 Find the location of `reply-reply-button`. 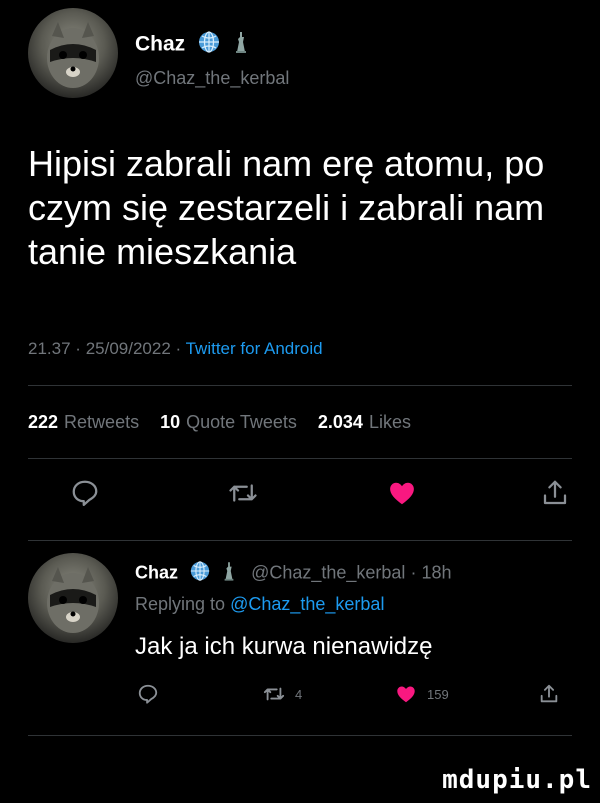

reply-reply-button is located at coordinates (148, 694).